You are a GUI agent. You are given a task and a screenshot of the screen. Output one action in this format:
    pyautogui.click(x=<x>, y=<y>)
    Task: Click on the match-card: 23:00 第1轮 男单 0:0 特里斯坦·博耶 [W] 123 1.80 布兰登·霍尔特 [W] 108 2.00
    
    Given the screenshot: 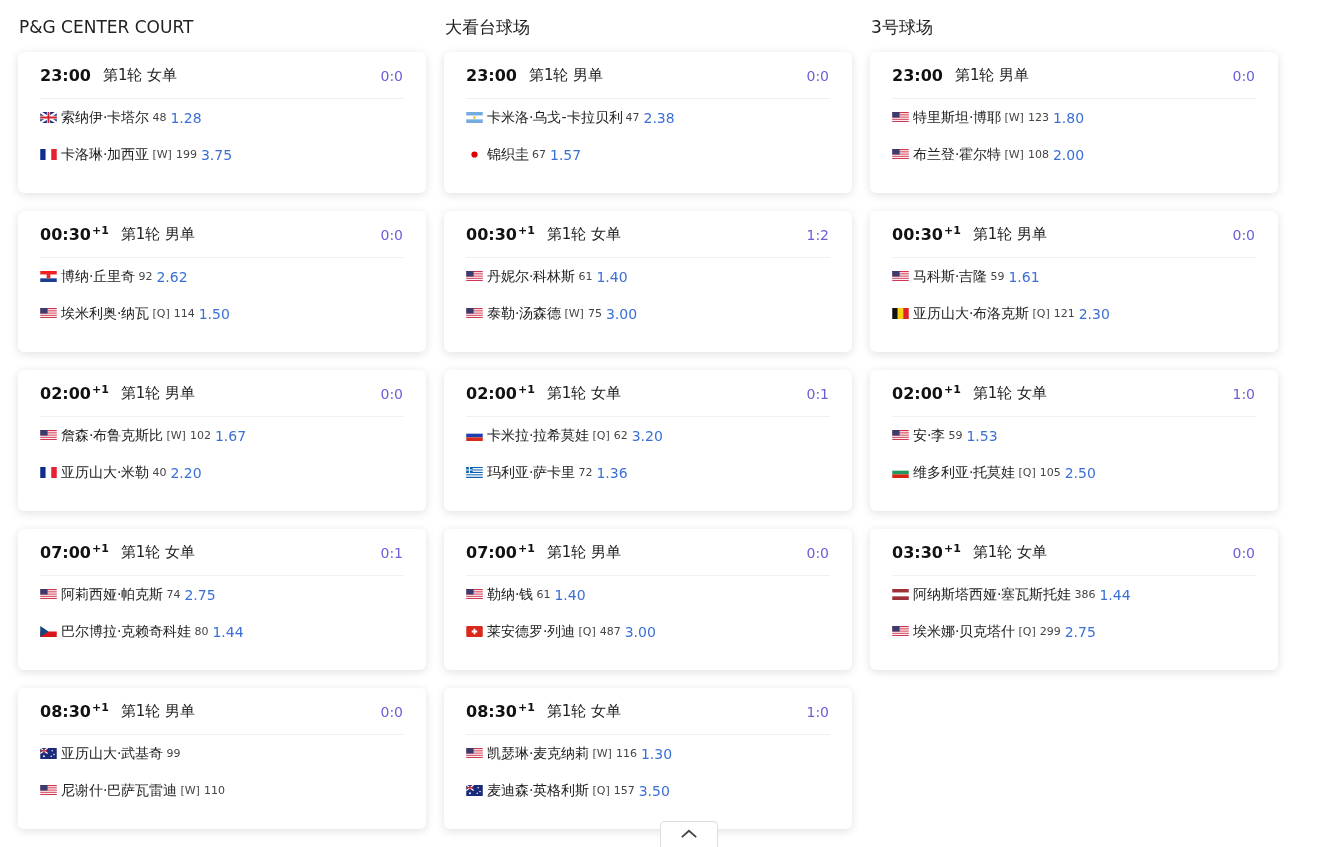 What is the action you would take?
    pyautogui.click(x=1074, y=122)
    